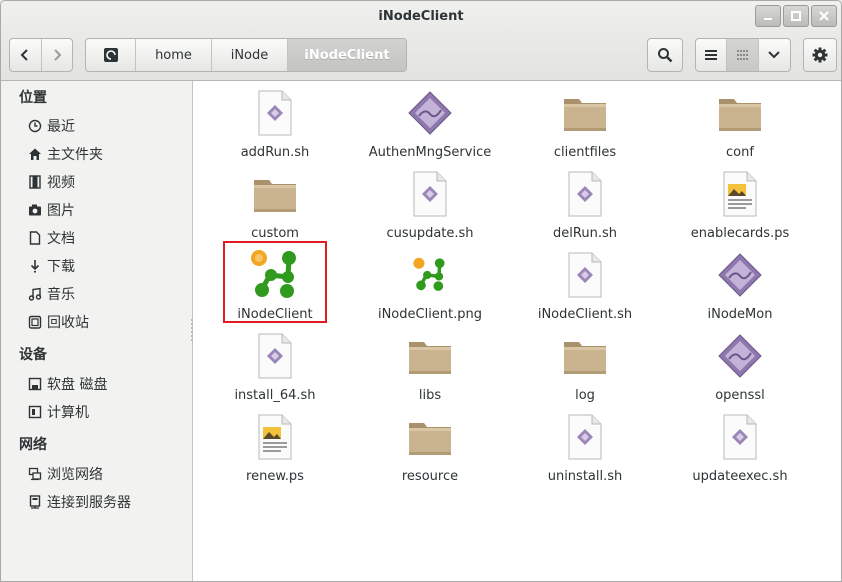 This screenshot has height=582, width=842. I want to click on view-options-button, so click(774, 55).